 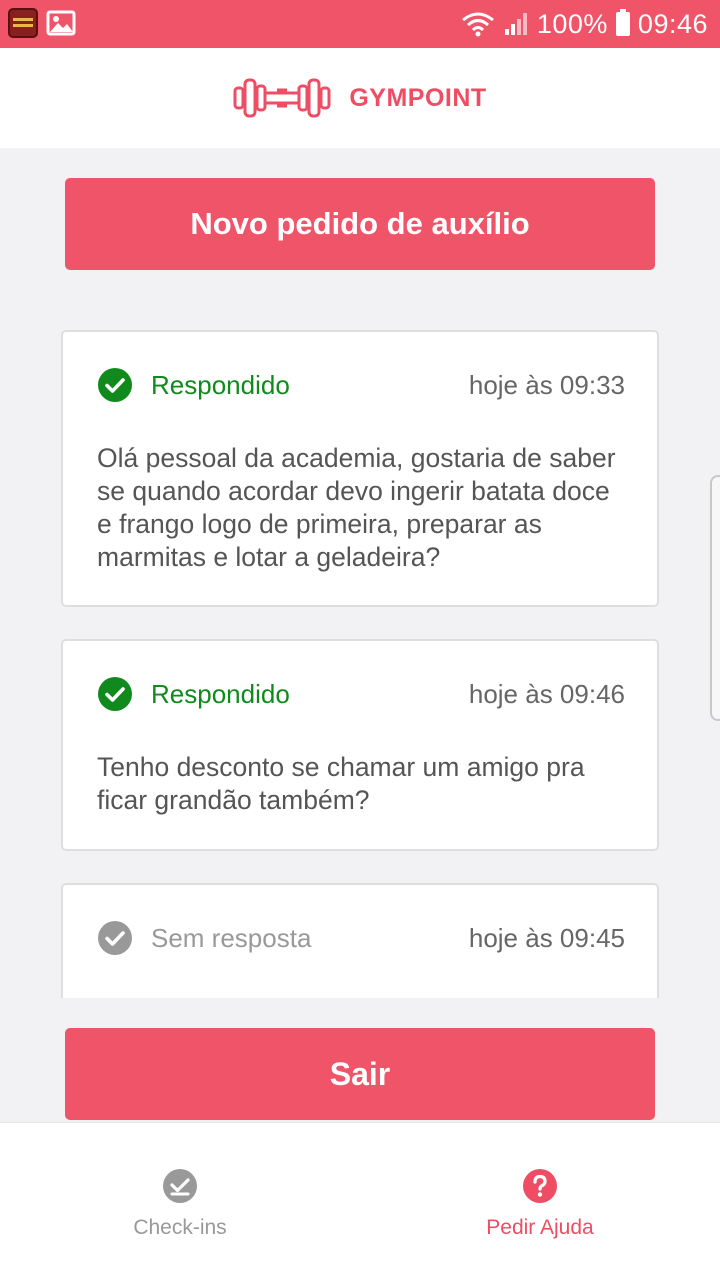 What do you see at coordinates (360, 1074) in the screenshot?
I see `logout-button: Sair` at bounding box center [360, 1074].